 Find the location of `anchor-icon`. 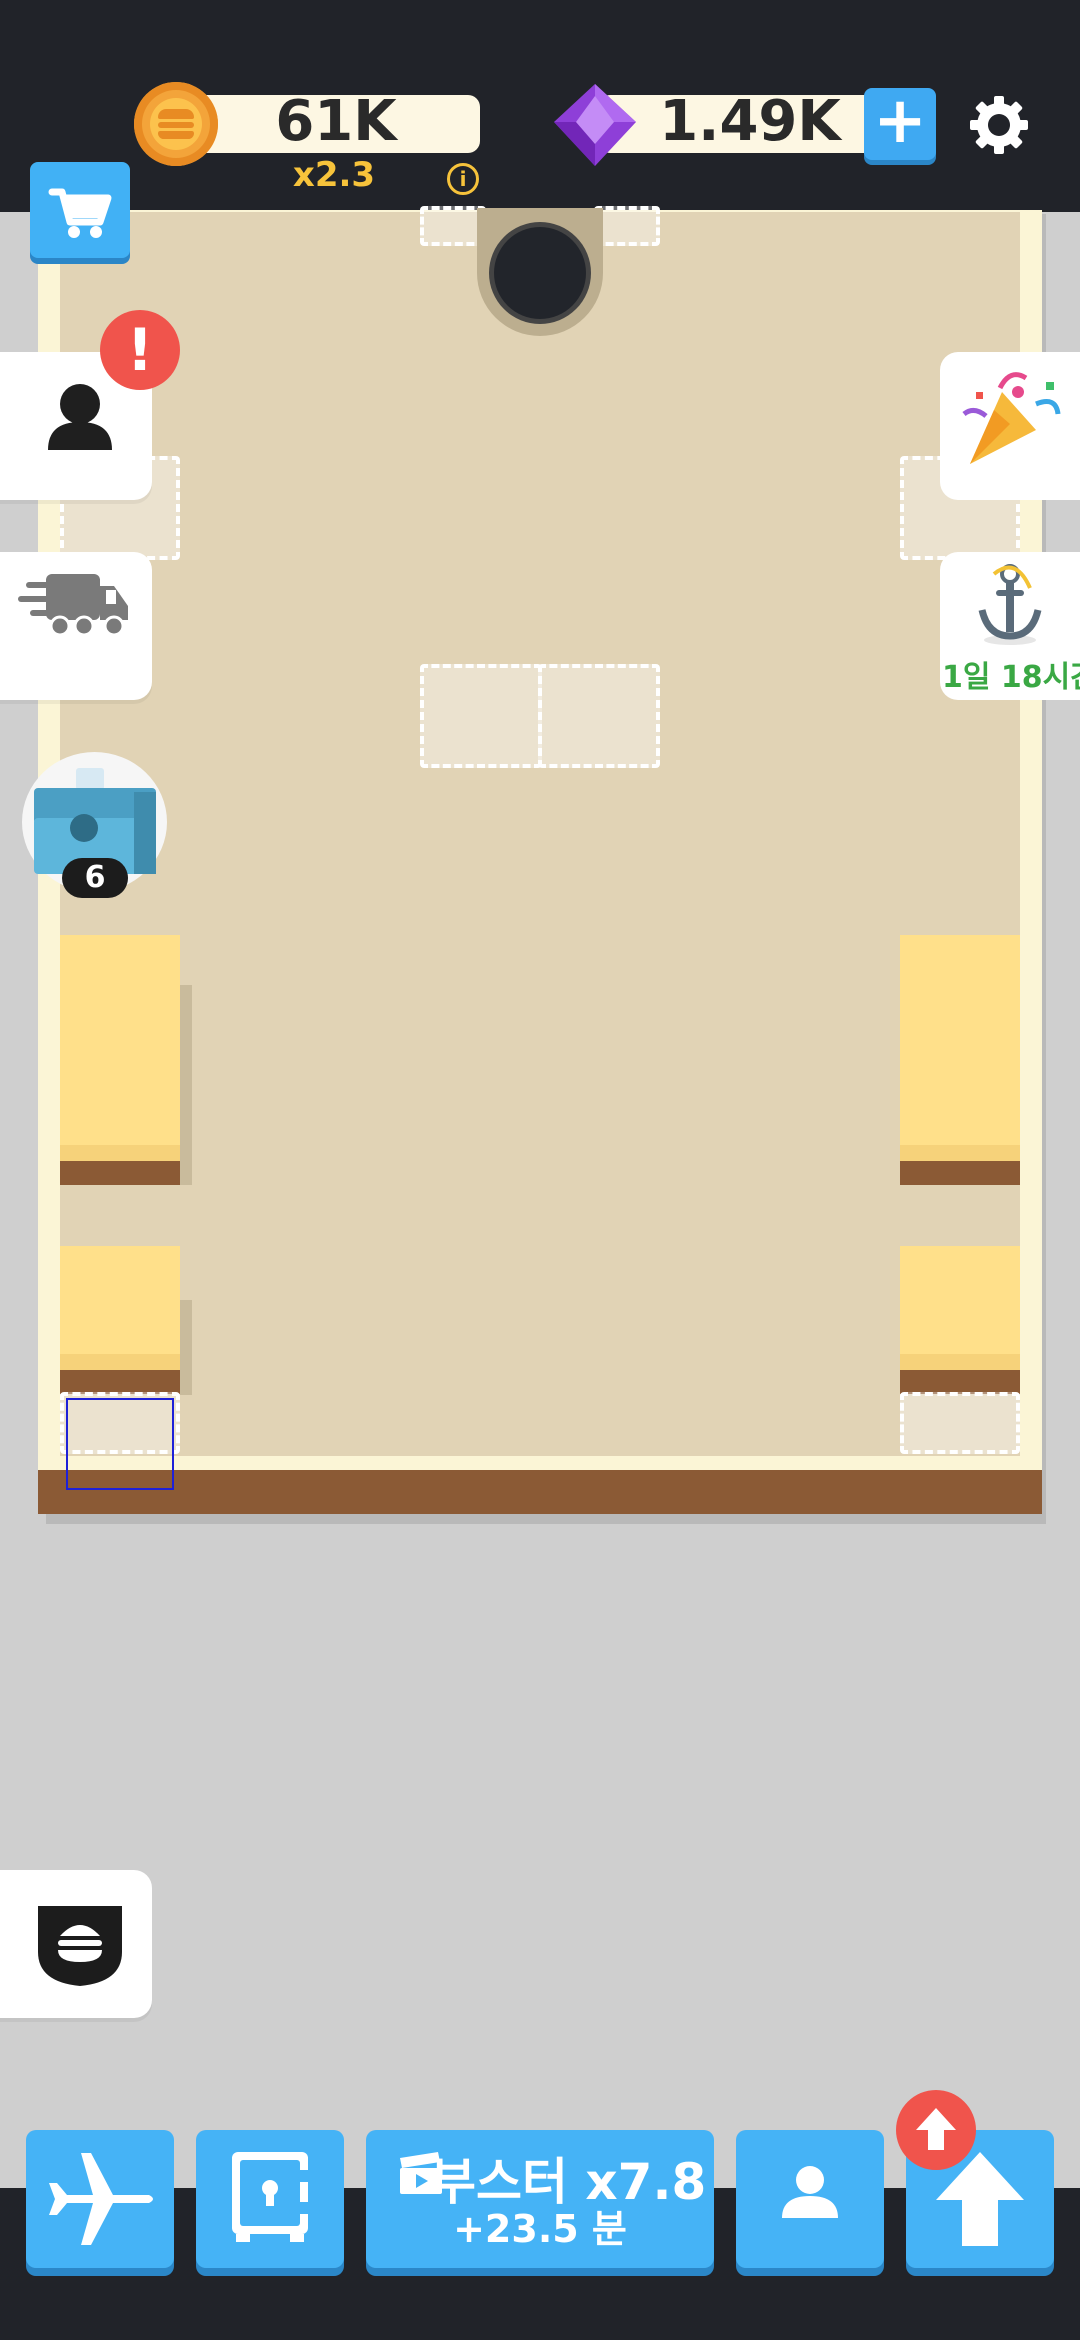

anchor-icon is located at coordinates (1010, 604).